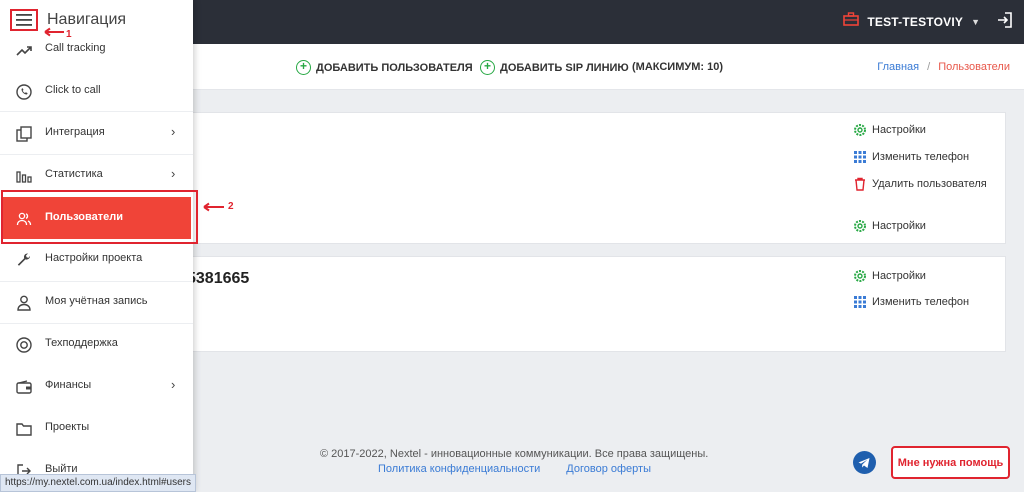  What do you see at coordinates (96, 386) in the screenshot?
I see `sidebar-item-finance: Финансы ›` at bounding box center [96, 386].